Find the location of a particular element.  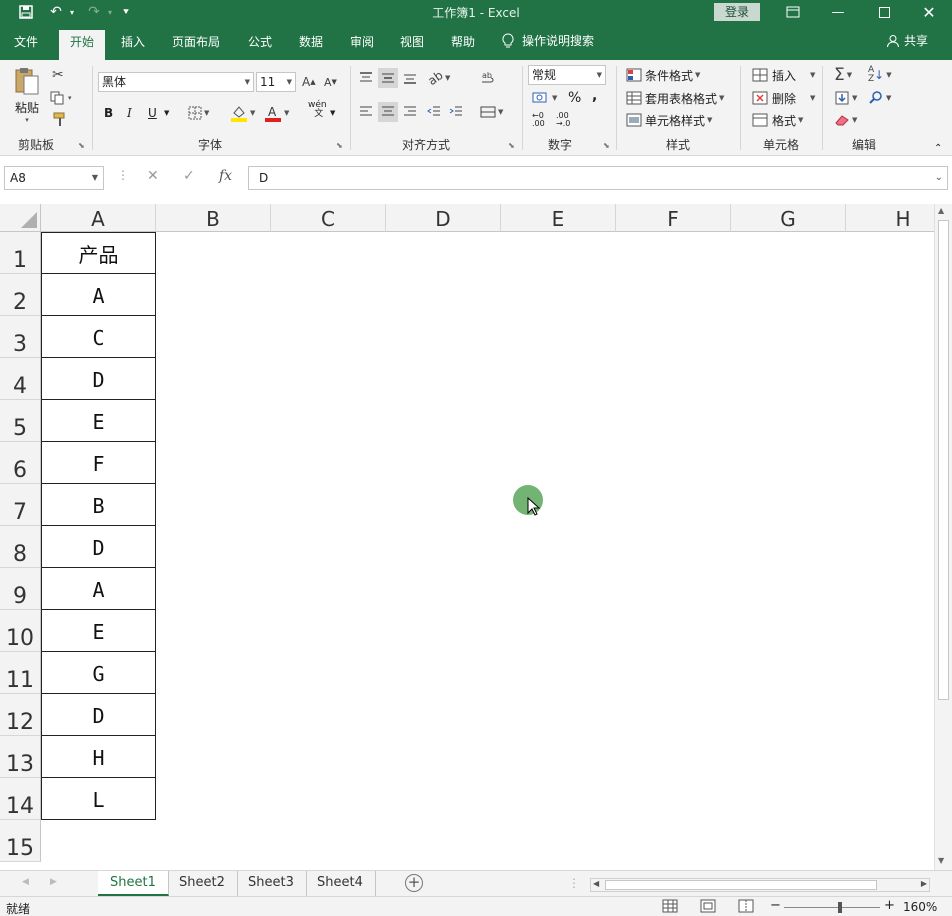

delete-cells-button: 删除 ▼ is located at coordinates (783, 98).